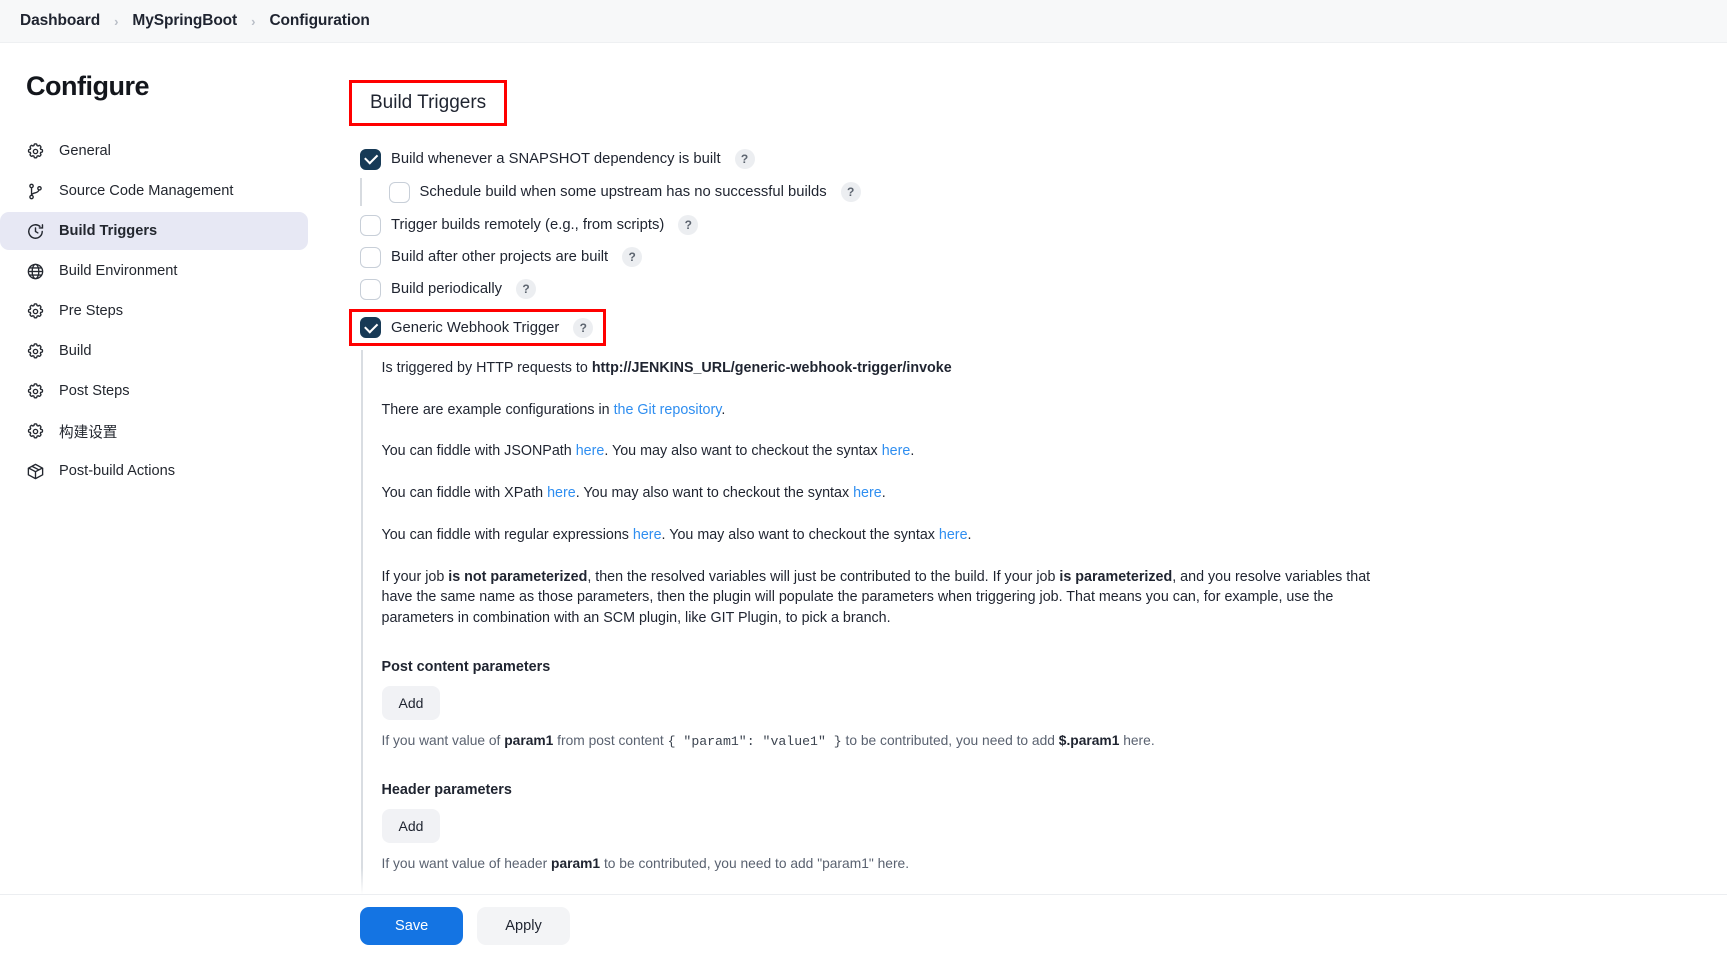 The width and height of the screenshot is (1727, 956). Describe the element at coordinates (561, 493) in the screenshot. I see `xpath-fiddle-link: here` at that location.